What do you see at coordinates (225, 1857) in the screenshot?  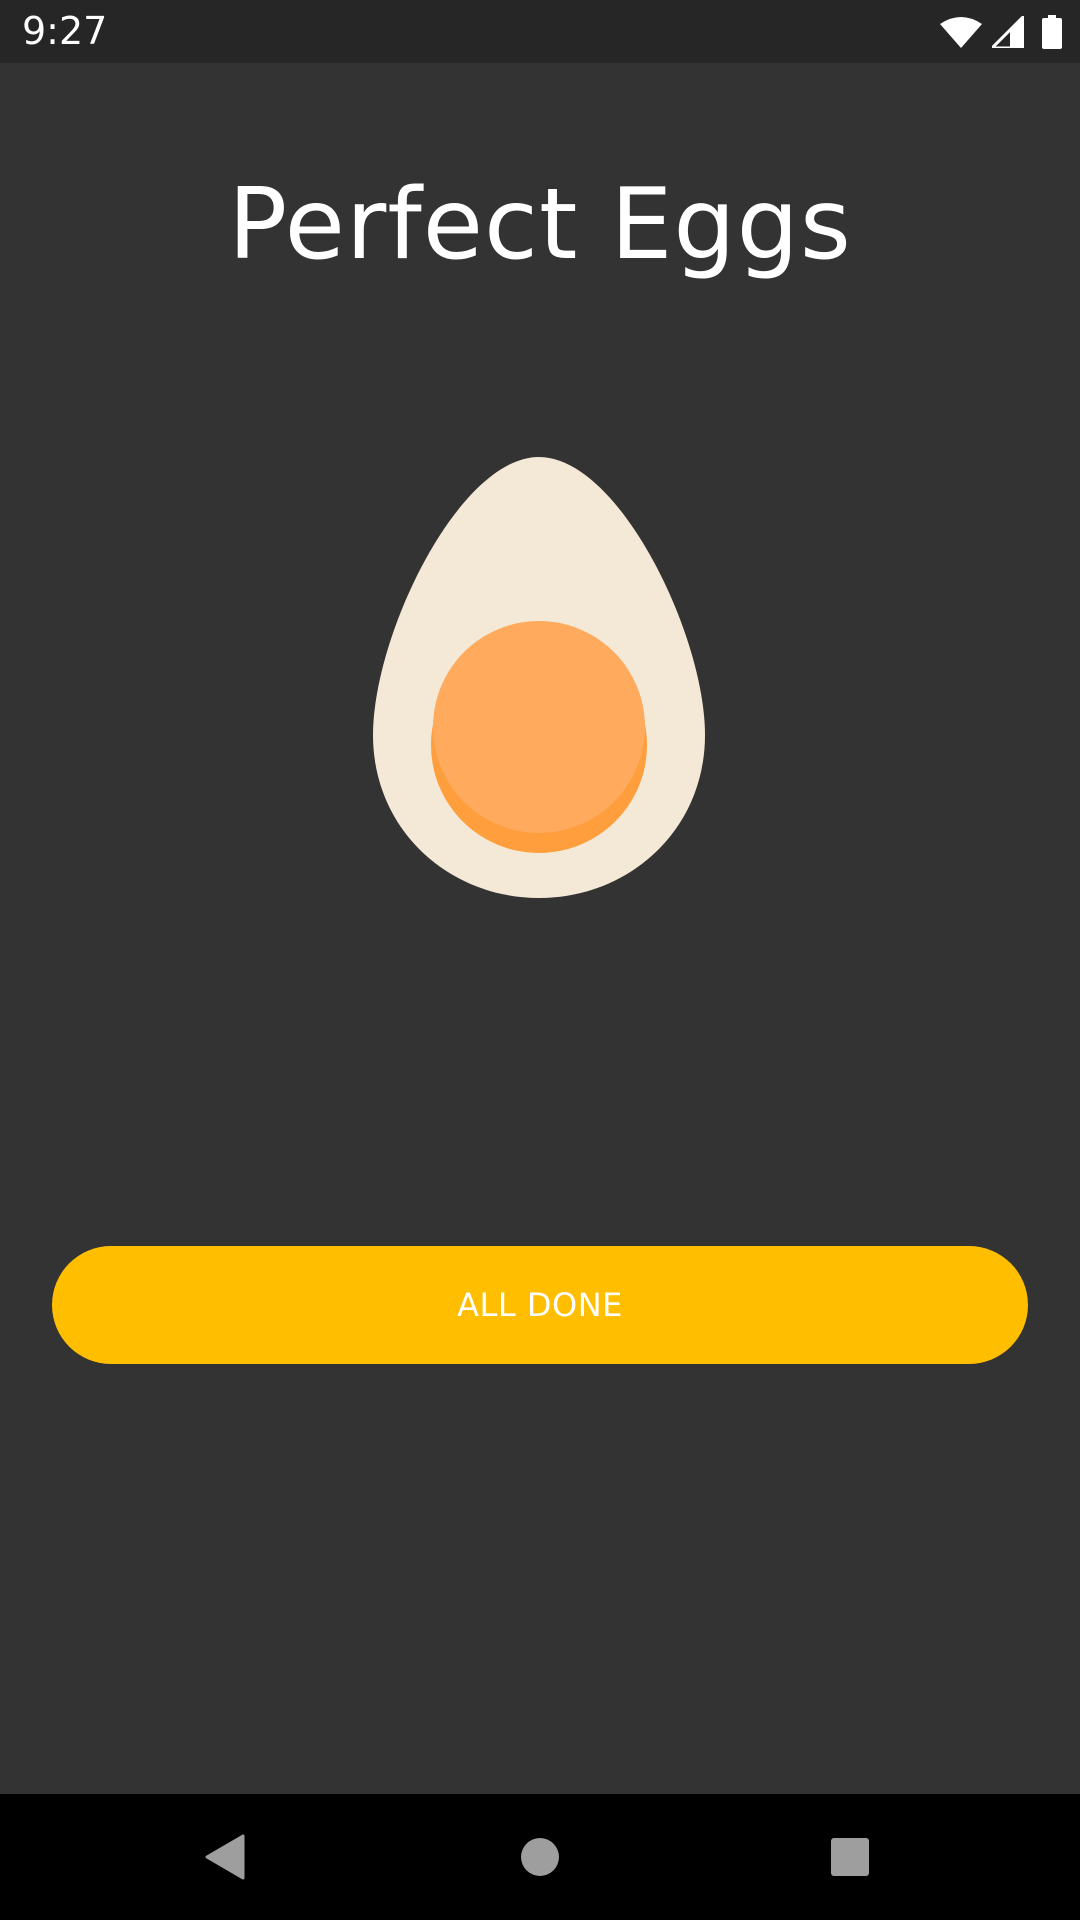 I see `back-icon` at bounding box center [225, 1857].